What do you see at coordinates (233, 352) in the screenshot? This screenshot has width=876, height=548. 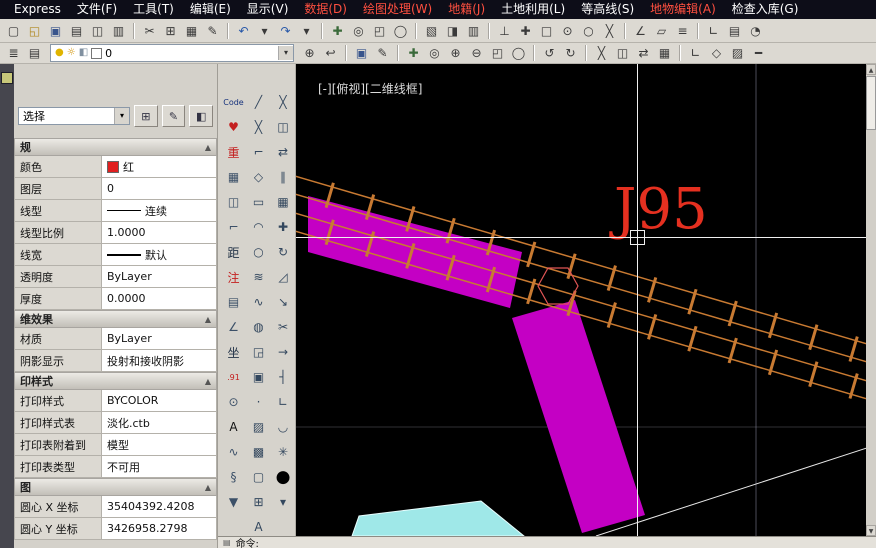 I see `coordinate-tool-button: 坐` at bounding box center [233, 352].